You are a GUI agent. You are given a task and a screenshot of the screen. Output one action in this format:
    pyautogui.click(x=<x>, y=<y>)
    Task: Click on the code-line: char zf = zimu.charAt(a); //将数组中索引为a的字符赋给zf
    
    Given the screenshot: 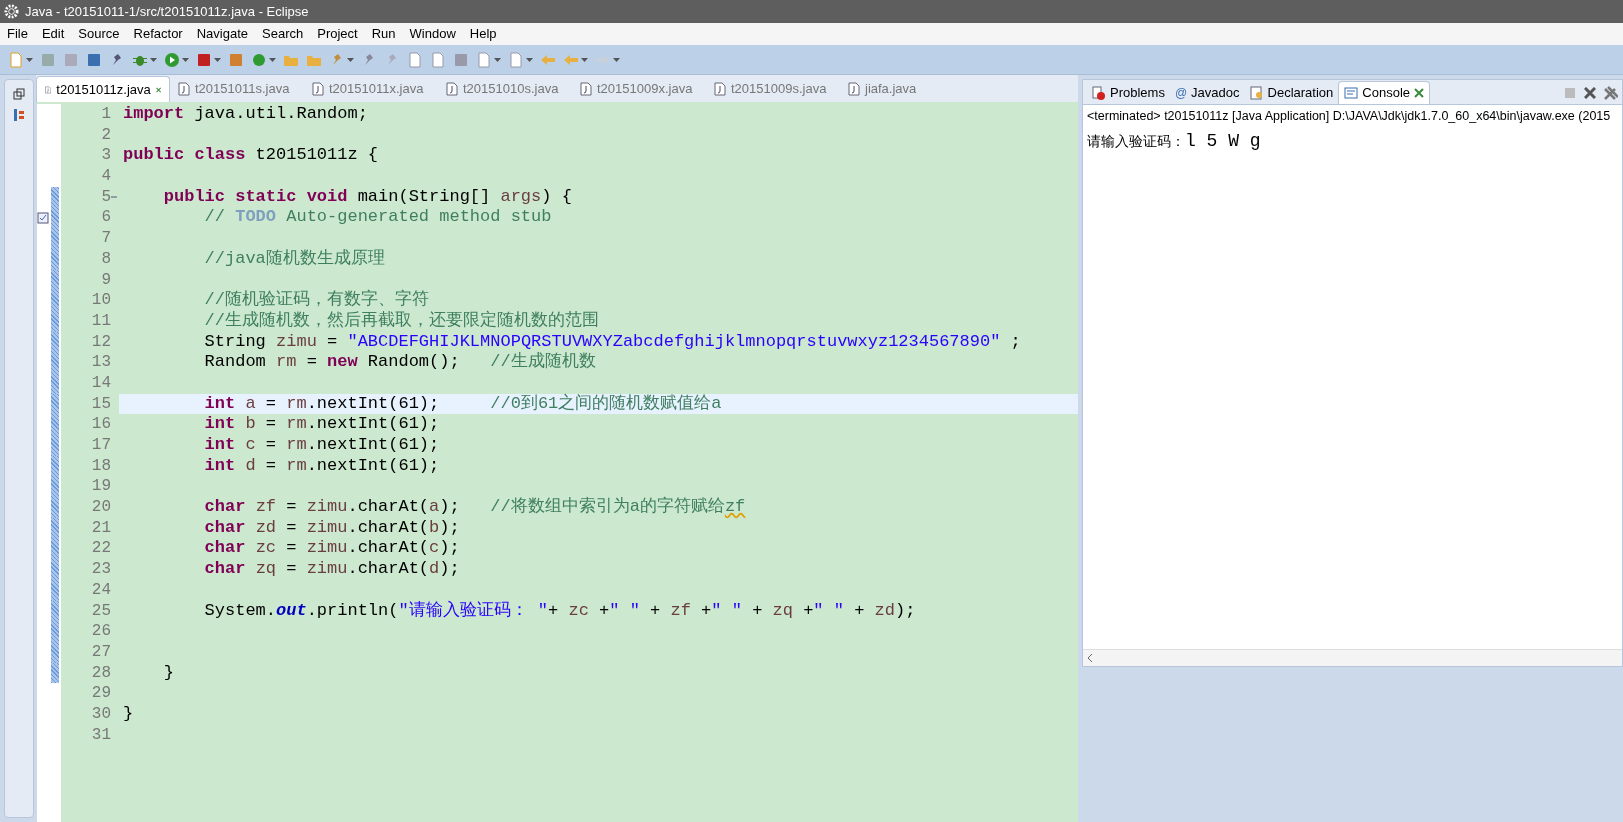 What is the action you would take?
    pyautogui.click(x=474, y=507)
    